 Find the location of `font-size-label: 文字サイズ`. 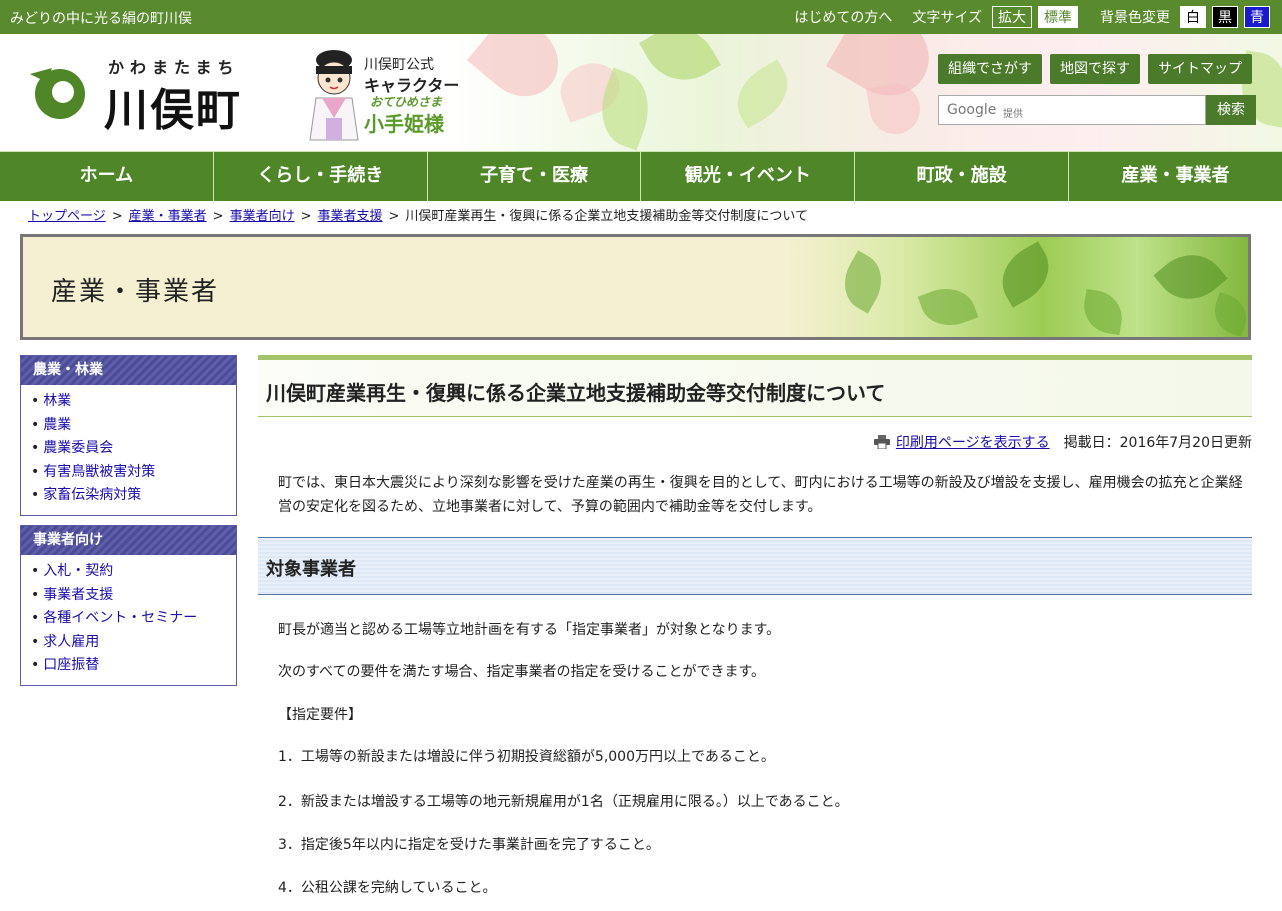

font-size-label: 文字サイズ is located at coordinates (947, 18).